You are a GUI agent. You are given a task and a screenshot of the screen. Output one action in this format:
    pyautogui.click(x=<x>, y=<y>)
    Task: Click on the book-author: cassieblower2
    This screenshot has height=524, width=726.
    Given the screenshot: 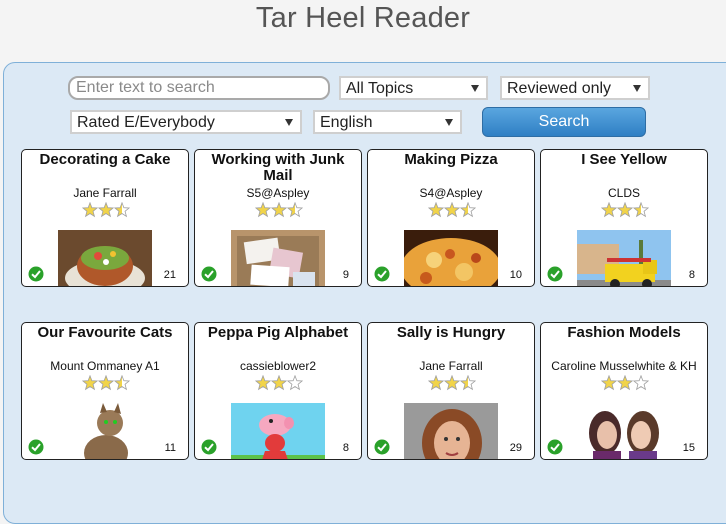 What is the action you would take?
    pyautogui.click(x=278, y=366)
    